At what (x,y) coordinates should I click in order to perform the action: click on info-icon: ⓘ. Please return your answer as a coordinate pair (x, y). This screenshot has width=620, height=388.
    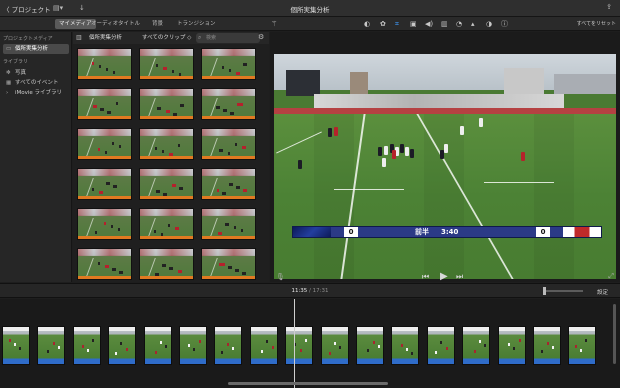
    Looking at the image, I should click on (504, 24).